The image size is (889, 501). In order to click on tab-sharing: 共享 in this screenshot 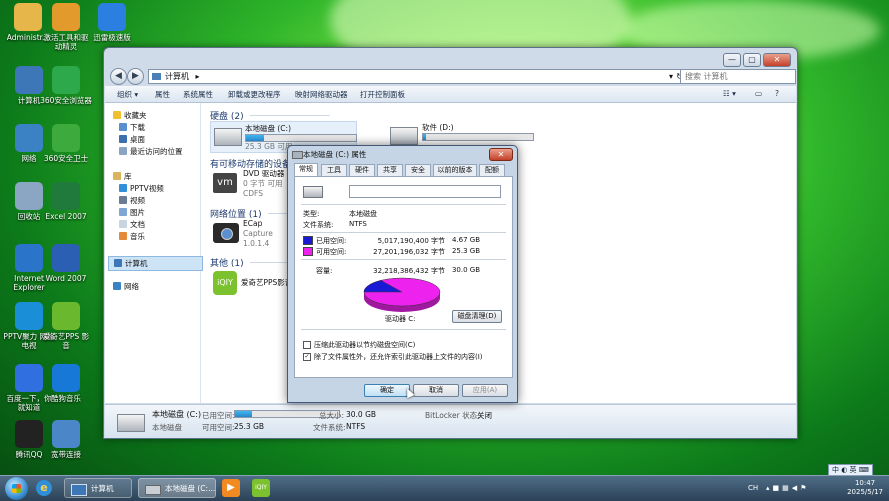, I will do `click(390, 170)`.